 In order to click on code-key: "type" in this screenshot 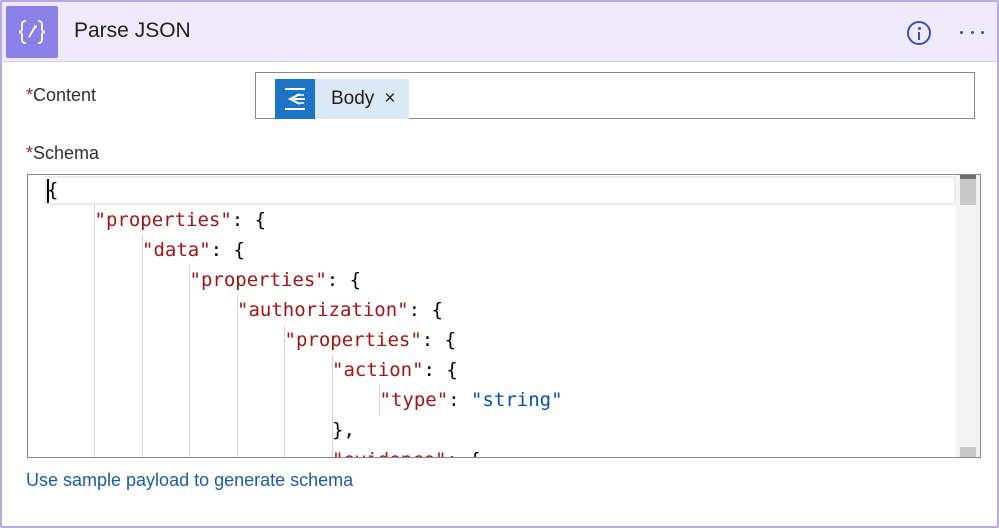, I will do `click(414, 400)`.